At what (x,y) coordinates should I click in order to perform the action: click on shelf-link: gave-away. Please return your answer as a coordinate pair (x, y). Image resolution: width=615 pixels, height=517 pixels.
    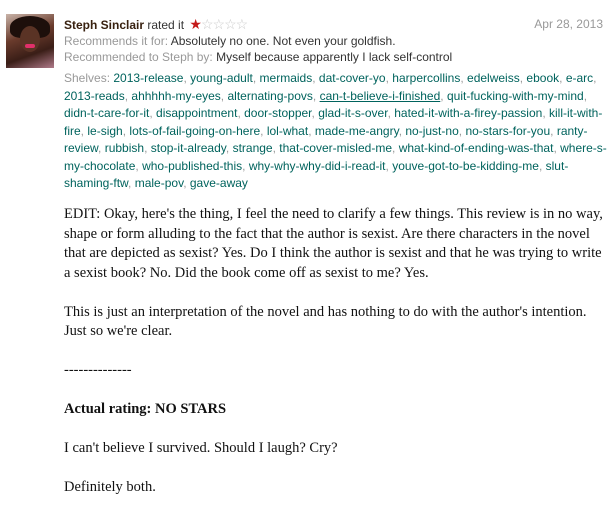
    Looking at the image, I should click on (219, 183).